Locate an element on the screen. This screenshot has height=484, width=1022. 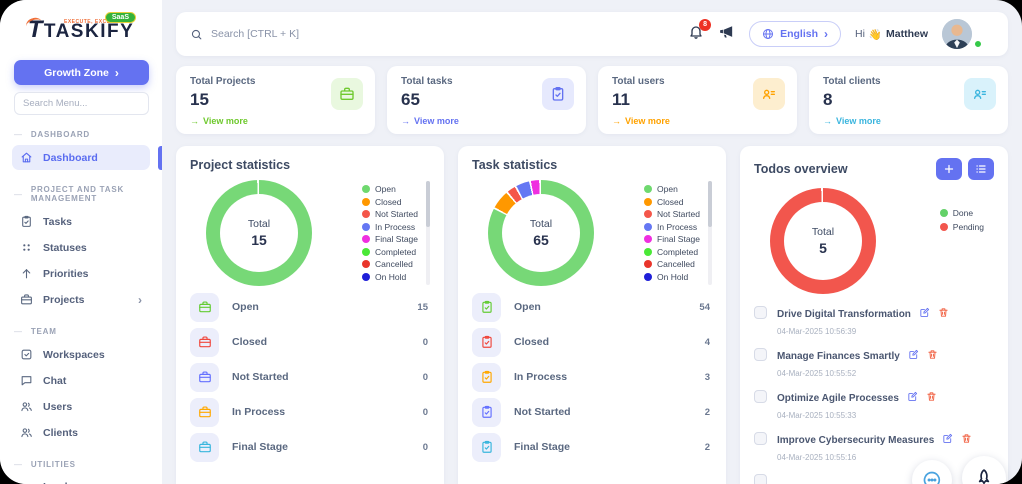
top-bar: 8 English Hi👋Matthew is located at coordinates (592, 34).